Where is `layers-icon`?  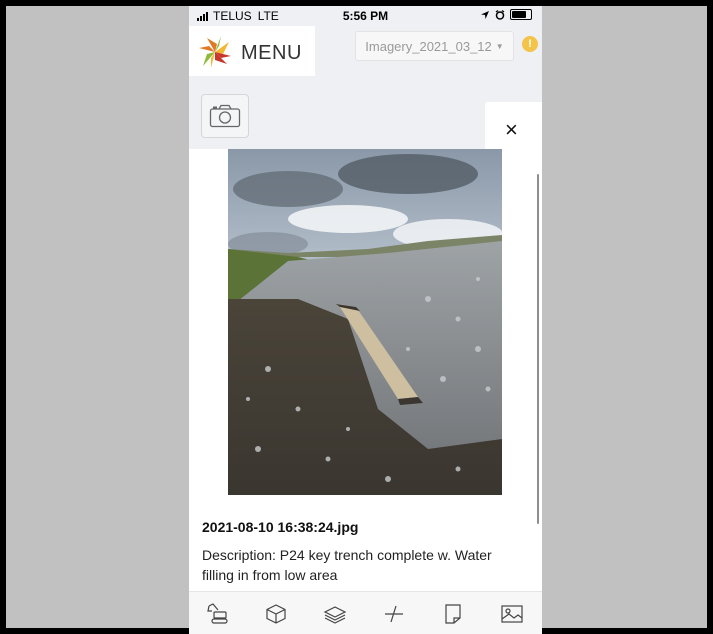 layers-icon is located at coordinates (335, 614).